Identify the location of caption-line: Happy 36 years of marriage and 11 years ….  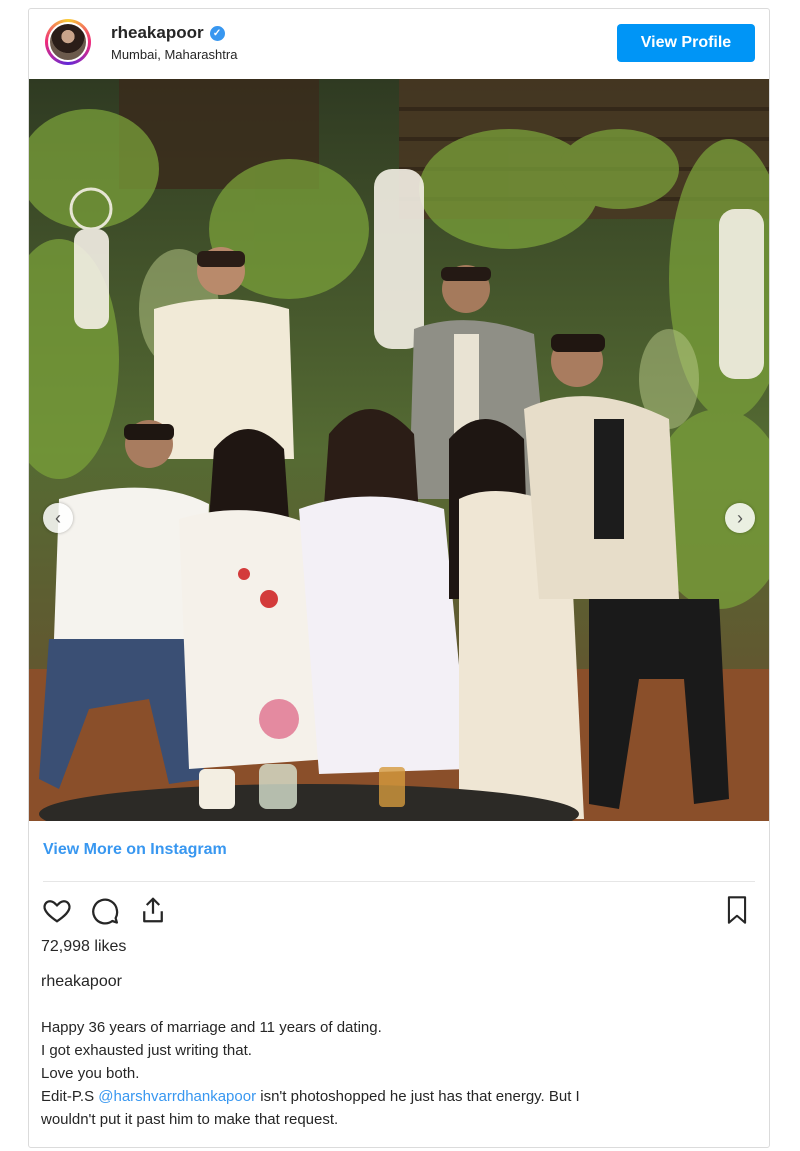
(211, 1027).